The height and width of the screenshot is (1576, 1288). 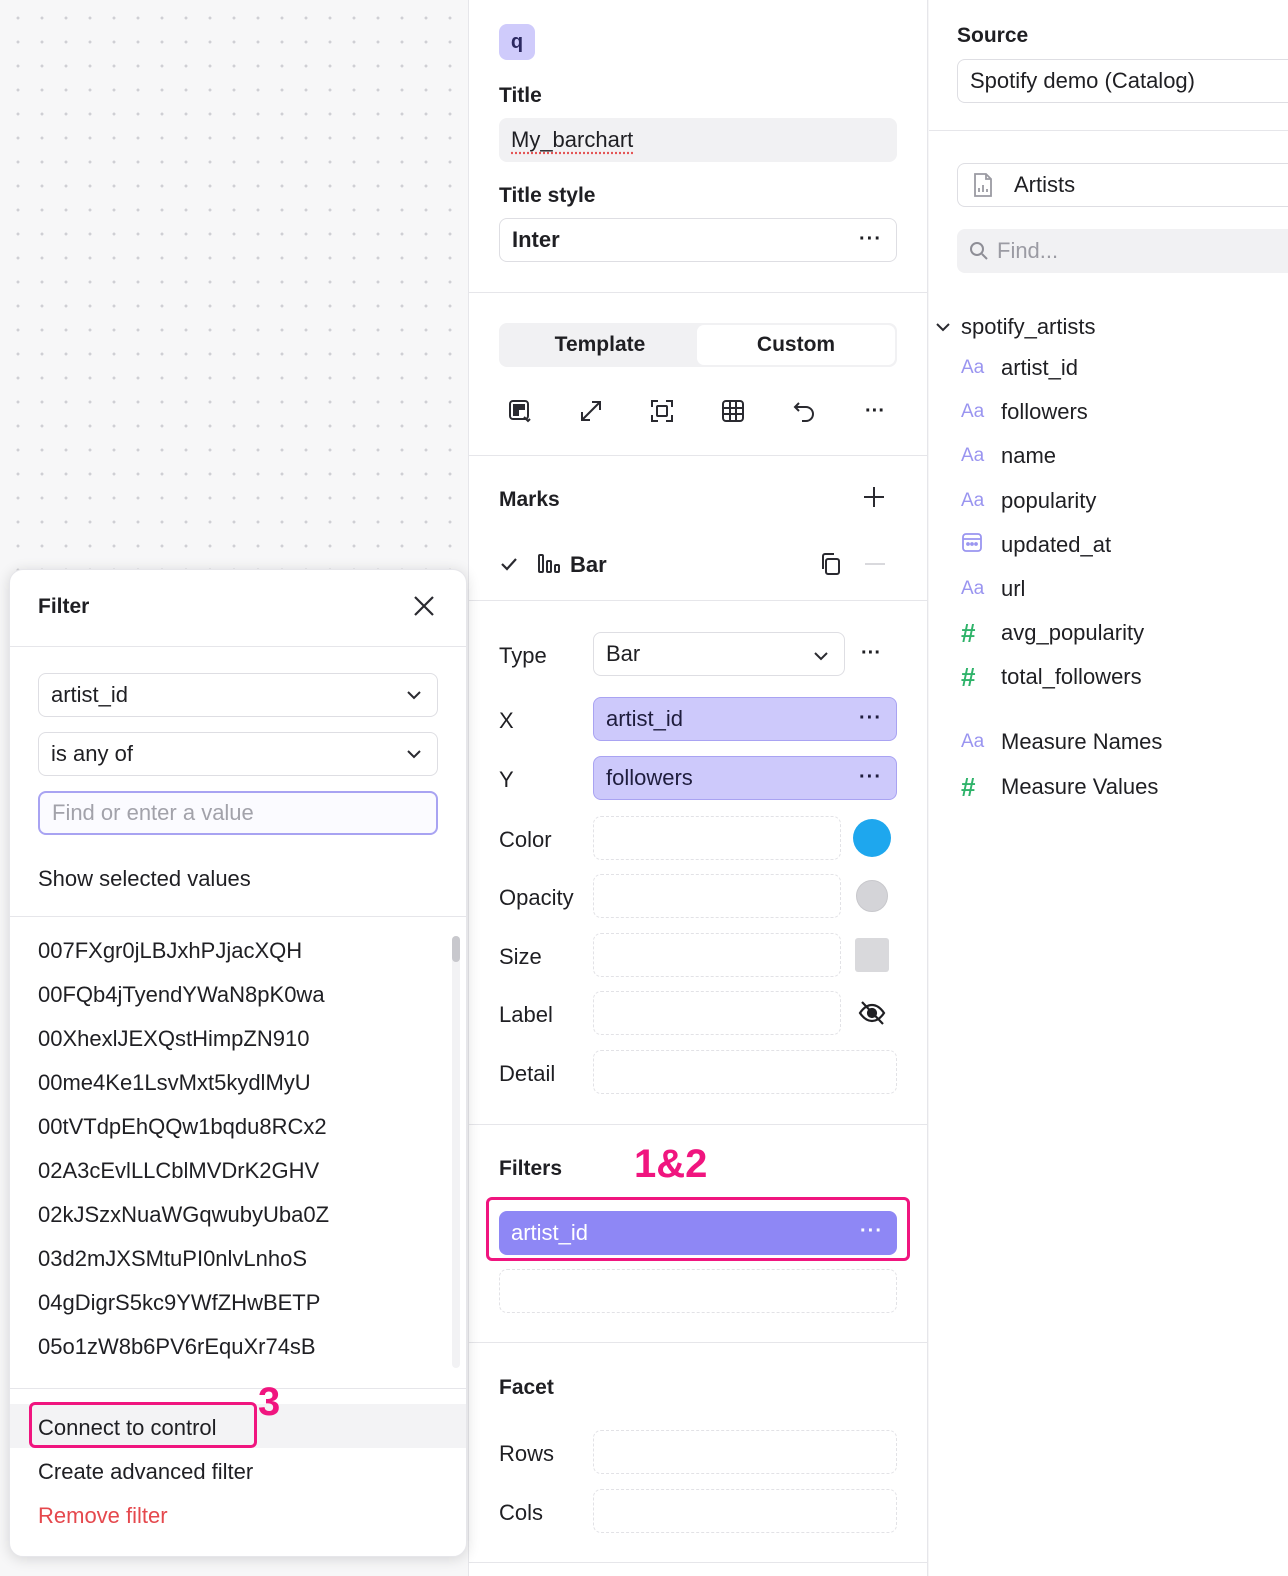 I want to click on color-dropzone, so click(x=717, y=838).